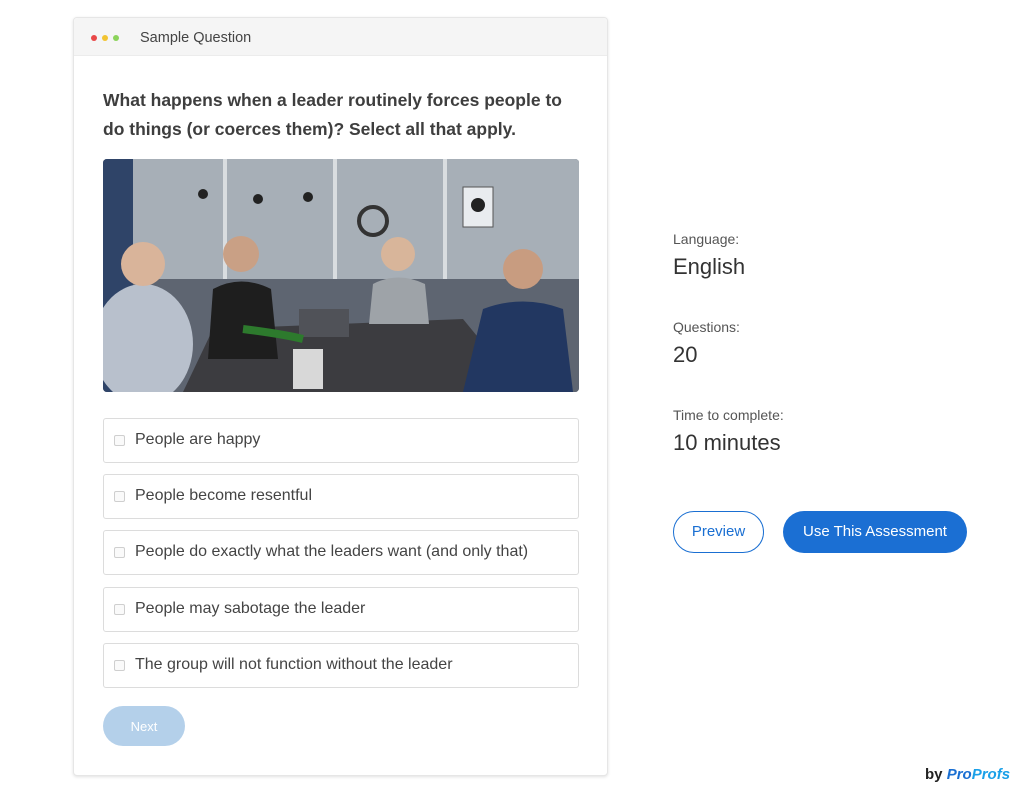  What do you see at coordinates (875, 532) in the screenshot?
I see `use-assessment-button: Use This Assessment` at bounding box center [875, 532].